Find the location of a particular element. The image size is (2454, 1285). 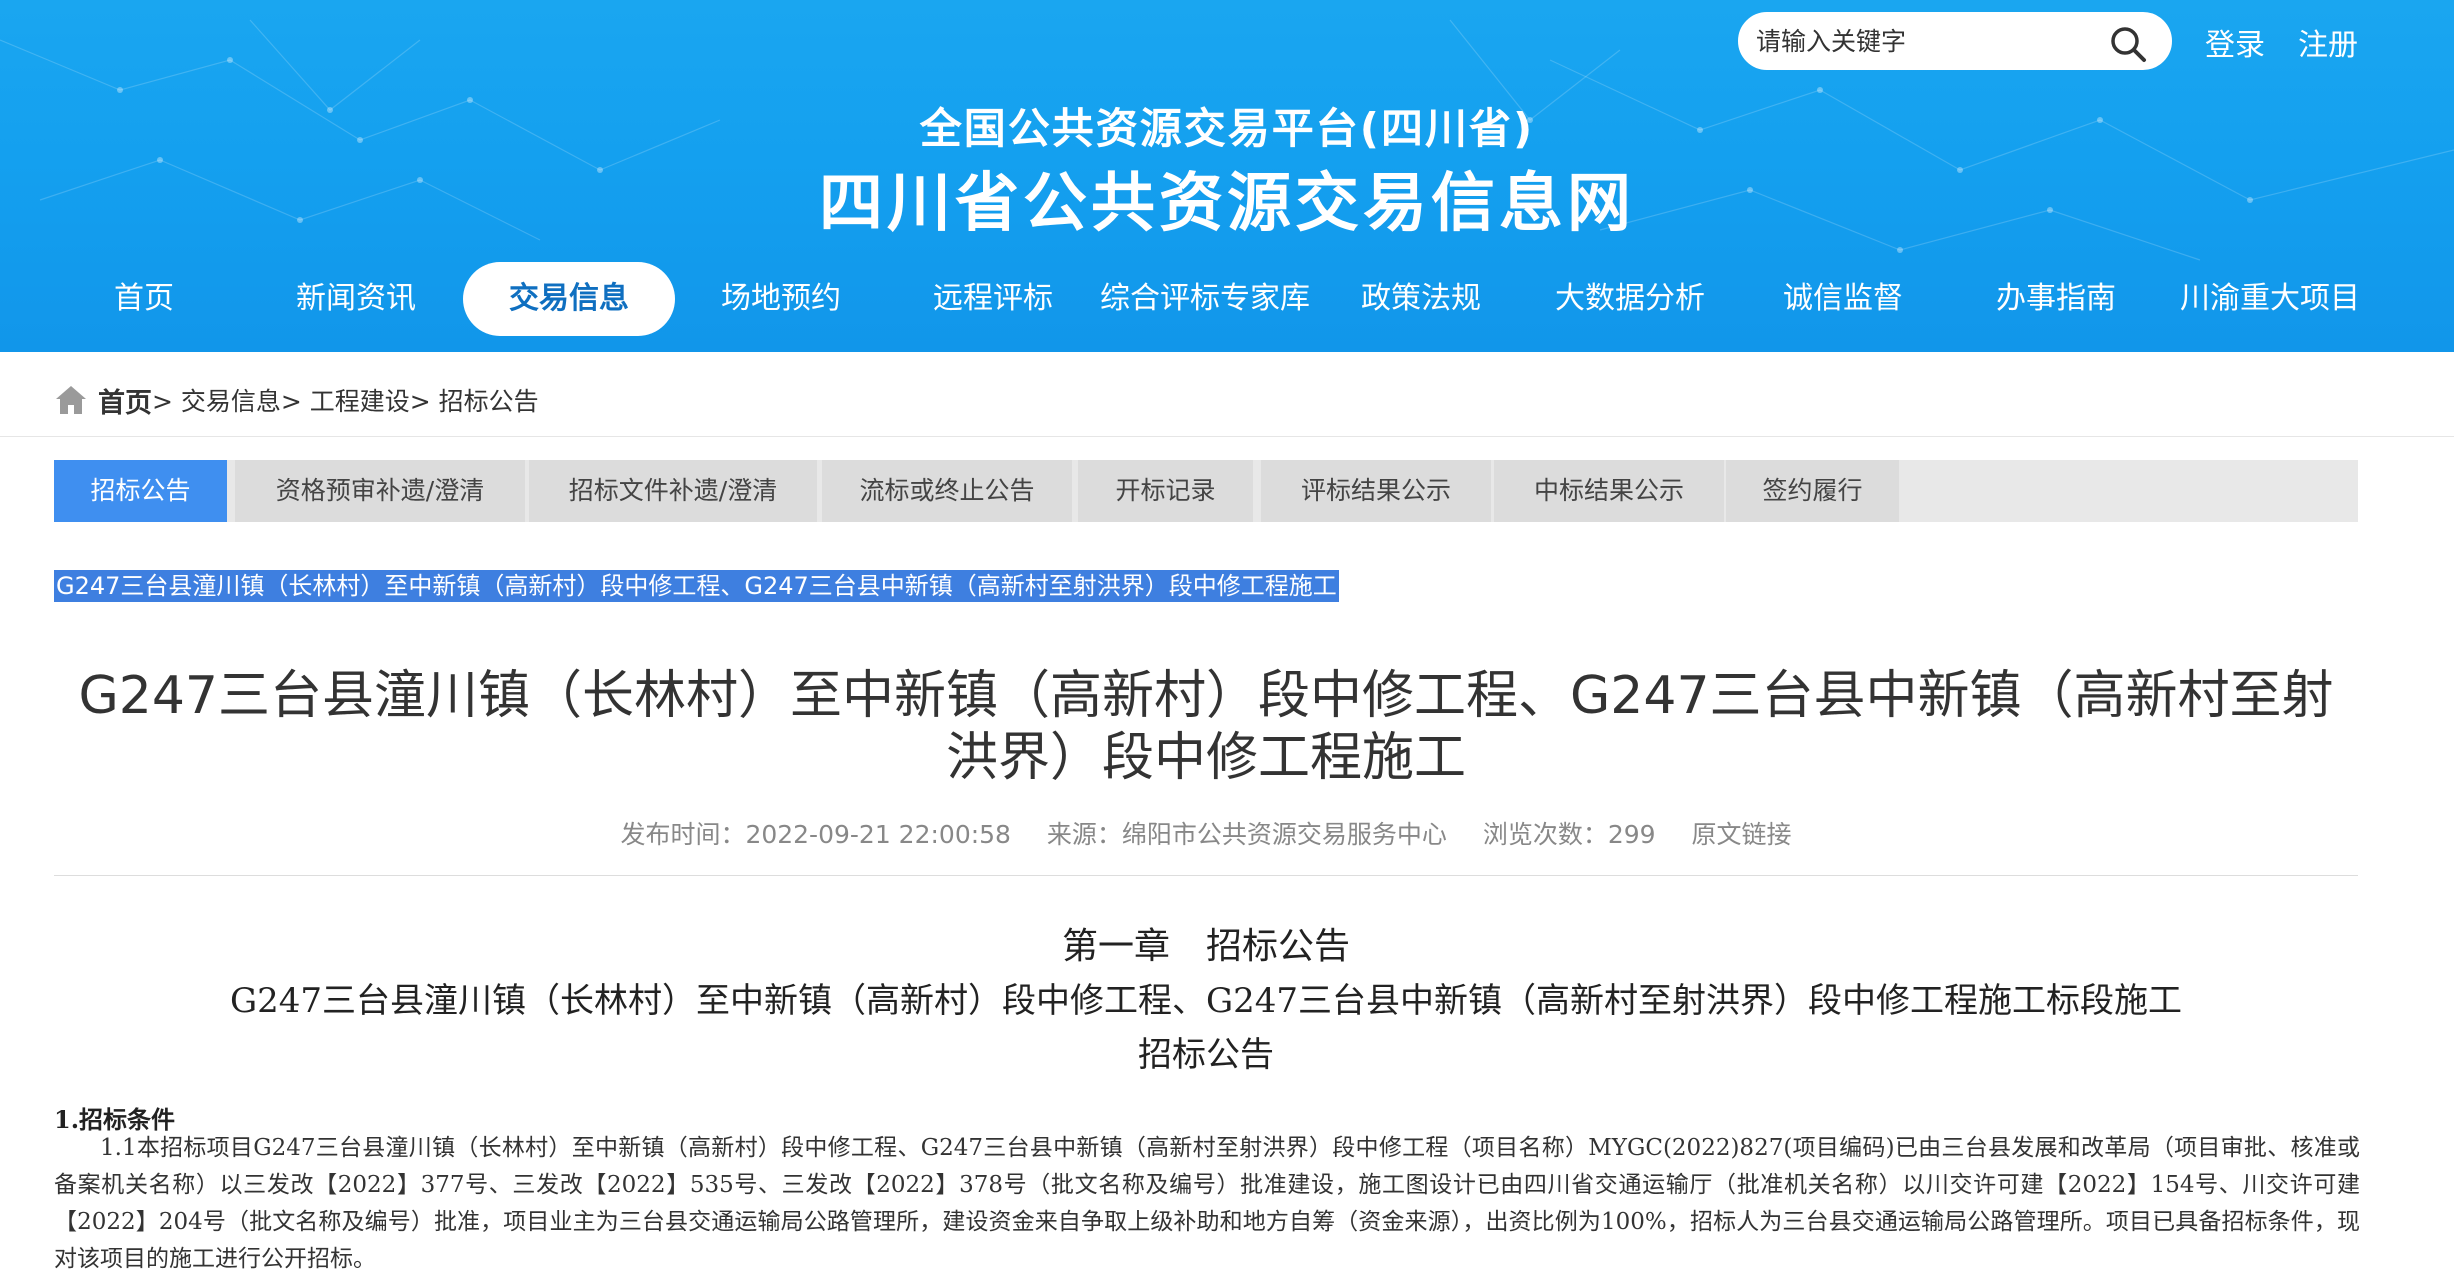

home-icon is located at coordinates (71, 400).